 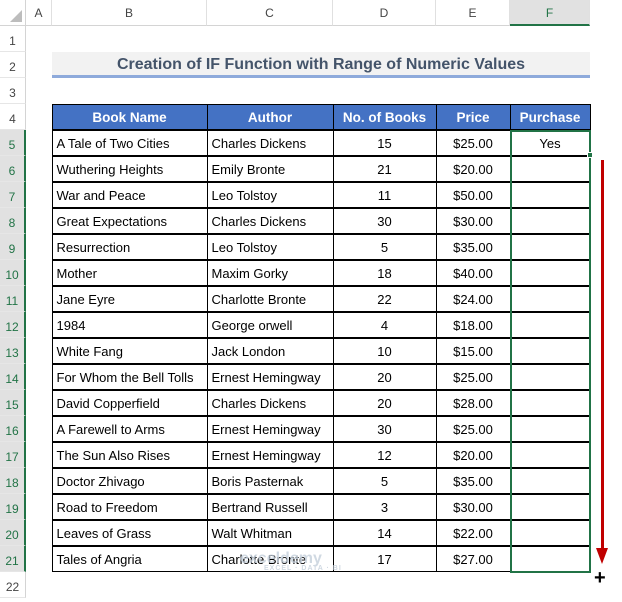 What do you see at coordinates (384, 142) in the screenshot?
I see `cell-no-of-books: 15` at bounding box center [384, 142].